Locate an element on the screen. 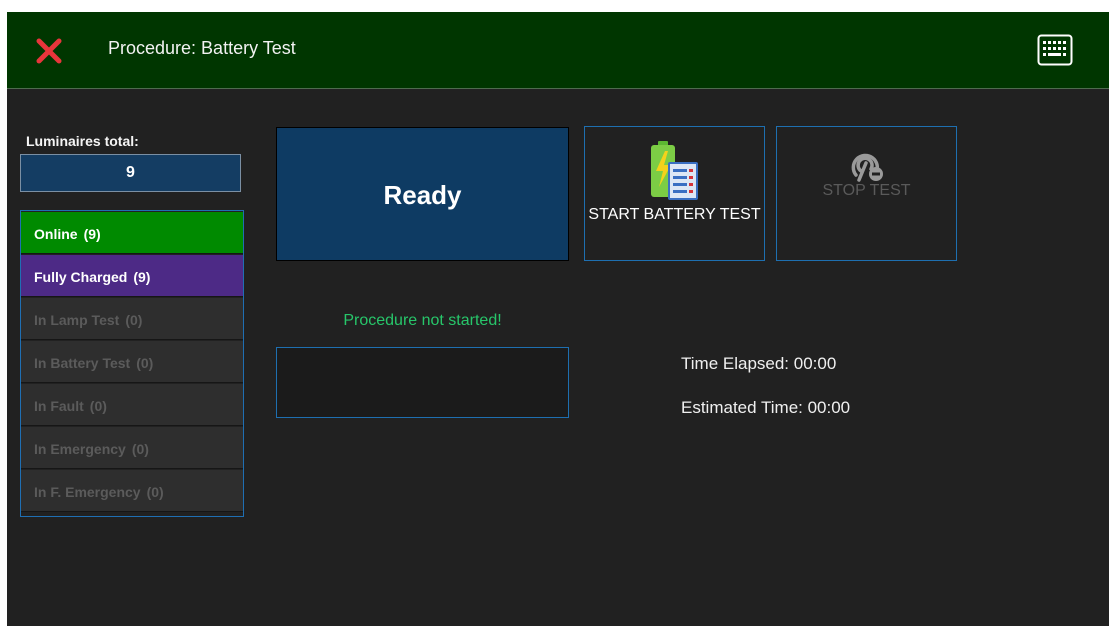  status-item-label: In Fault is located at coordinates (59, 406).